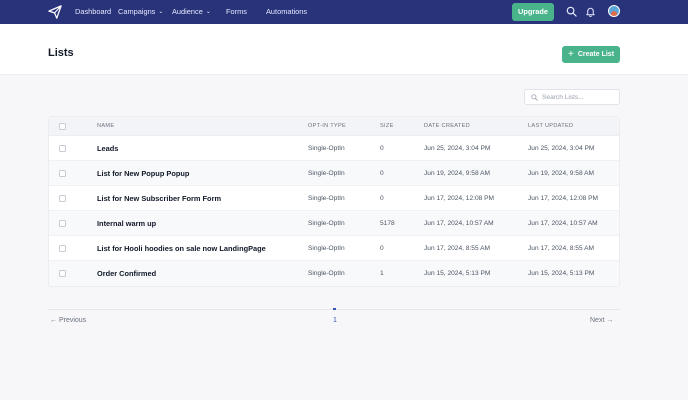 This screenshot has width=688, height=400. Describe the element at coordinates (561, 273) in the screenshot. I see `last-updated-cell: Jun 15, 2024, 5:13 PM` at that location.